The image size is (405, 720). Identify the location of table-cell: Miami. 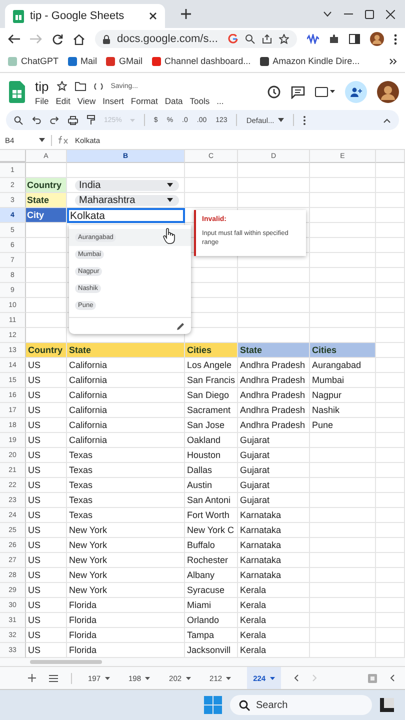
(211, 605).